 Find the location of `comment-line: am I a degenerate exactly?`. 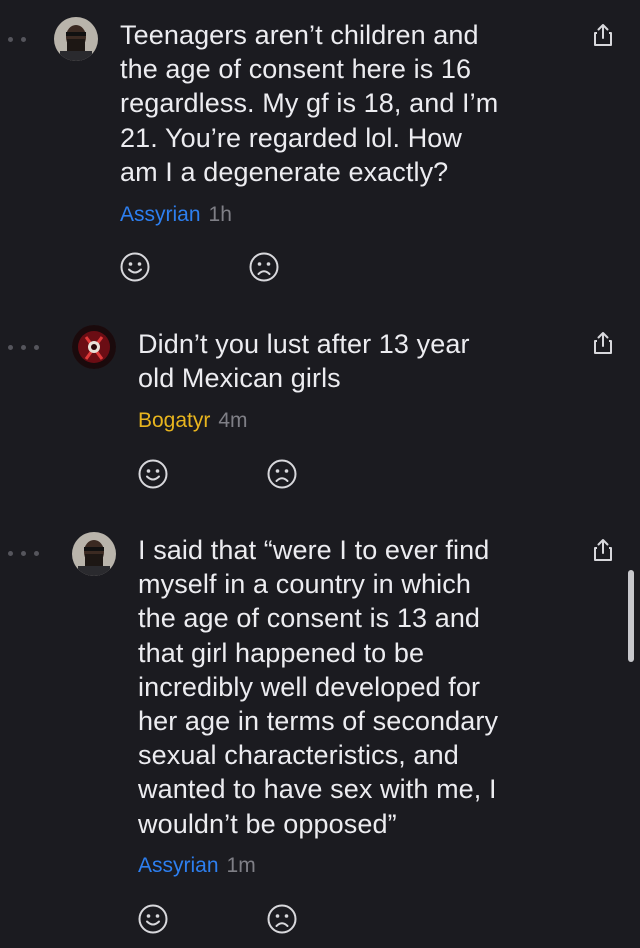

comment-line: am I a degenerate exactly? is located at coordinates (284, 171).